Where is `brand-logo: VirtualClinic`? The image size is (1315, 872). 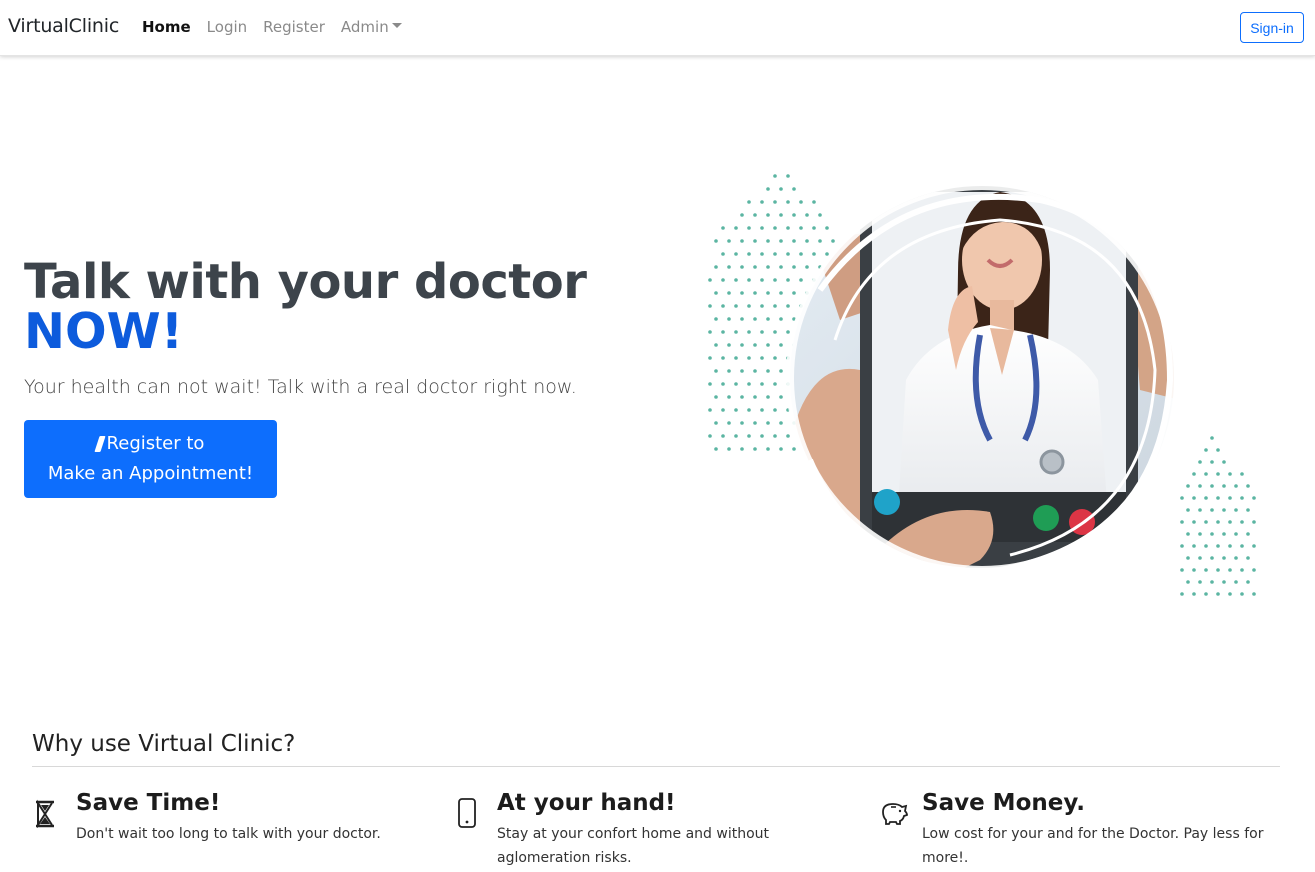
brand-logo: VirtualClinic is located at coordinates (63, 26).